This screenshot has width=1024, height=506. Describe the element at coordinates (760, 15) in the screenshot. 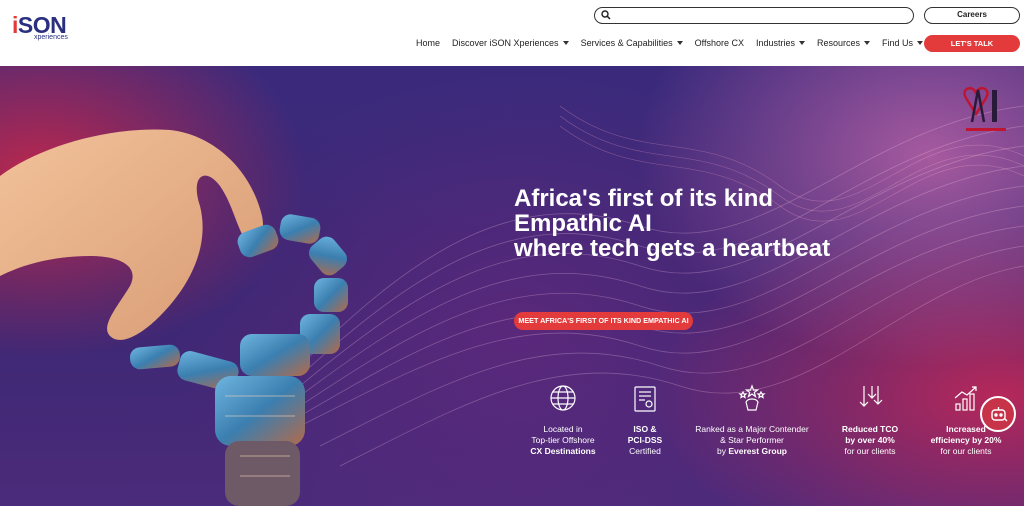

I see `search-input` at that location.